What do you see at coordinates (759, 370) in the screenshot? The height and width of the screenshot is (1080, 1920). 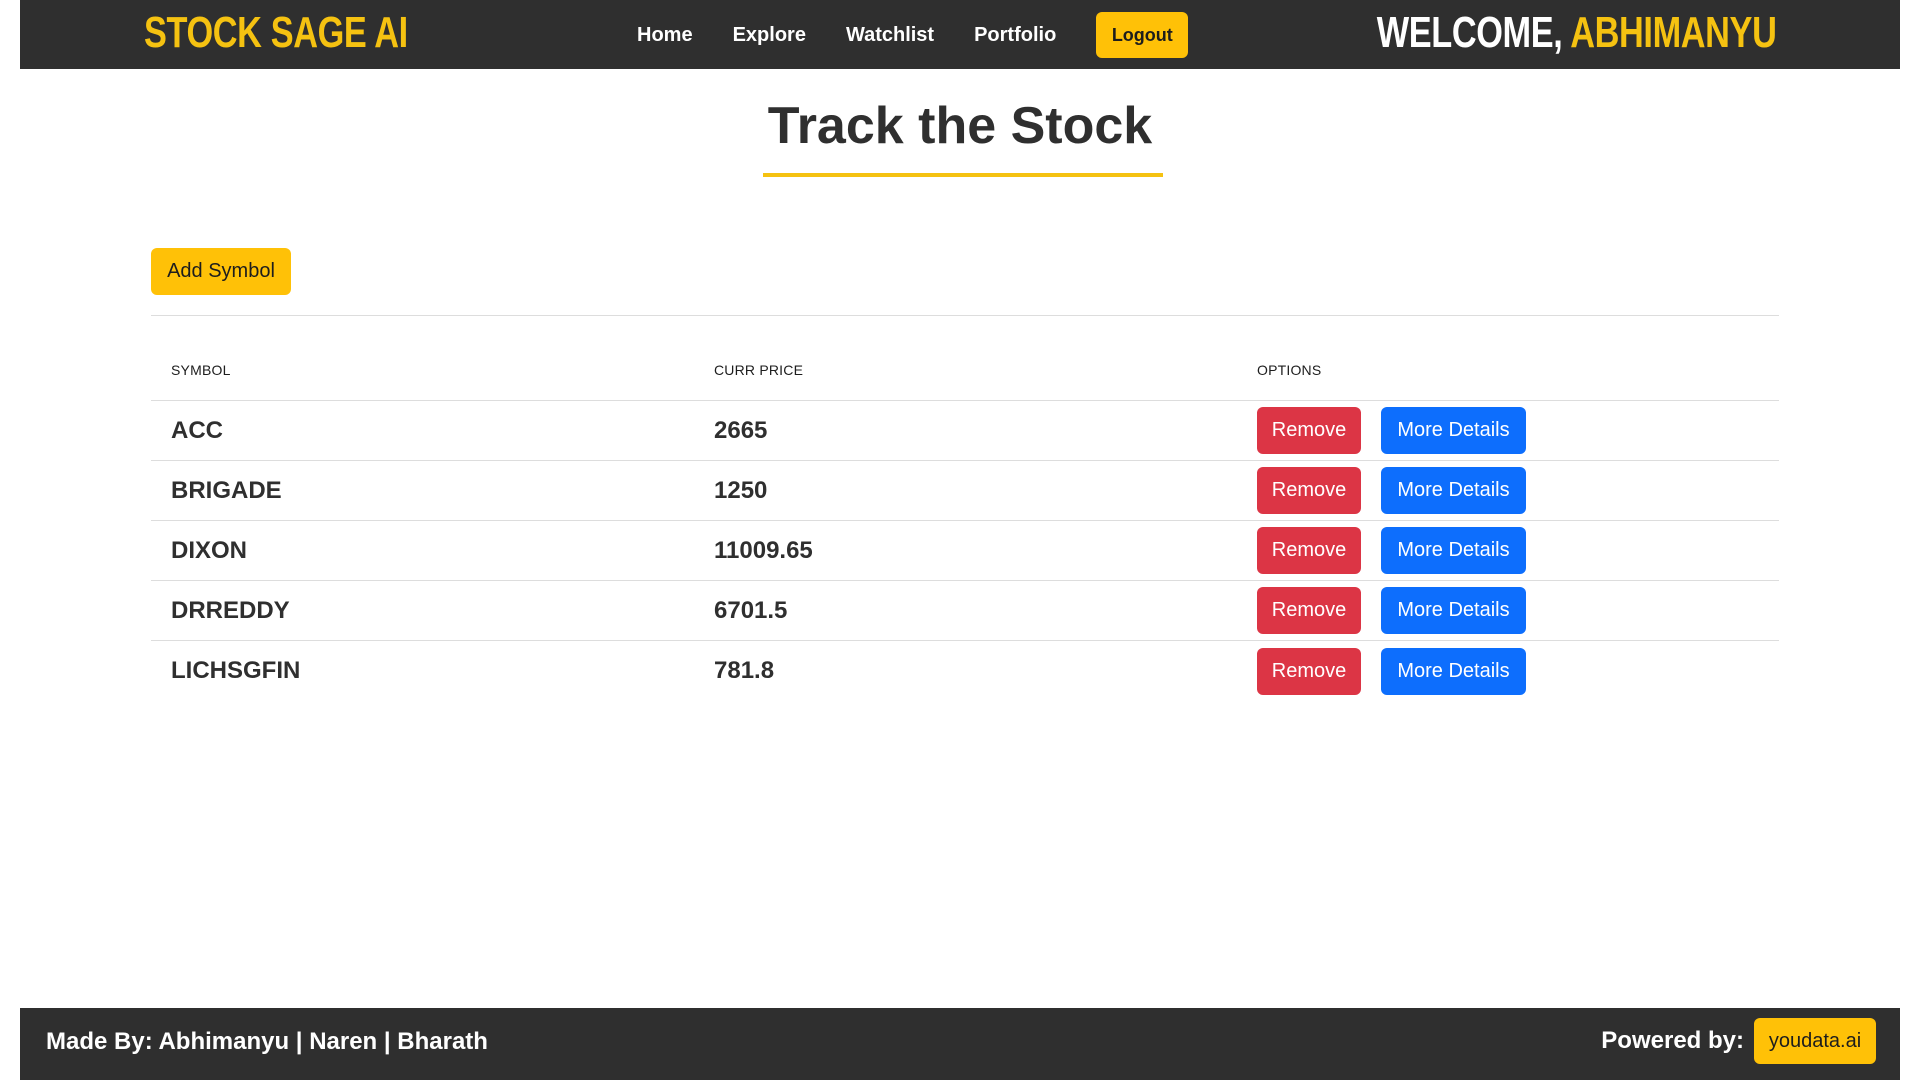 I see `header-curr-price: CURR PRICE` at bounding box center [759, 370].